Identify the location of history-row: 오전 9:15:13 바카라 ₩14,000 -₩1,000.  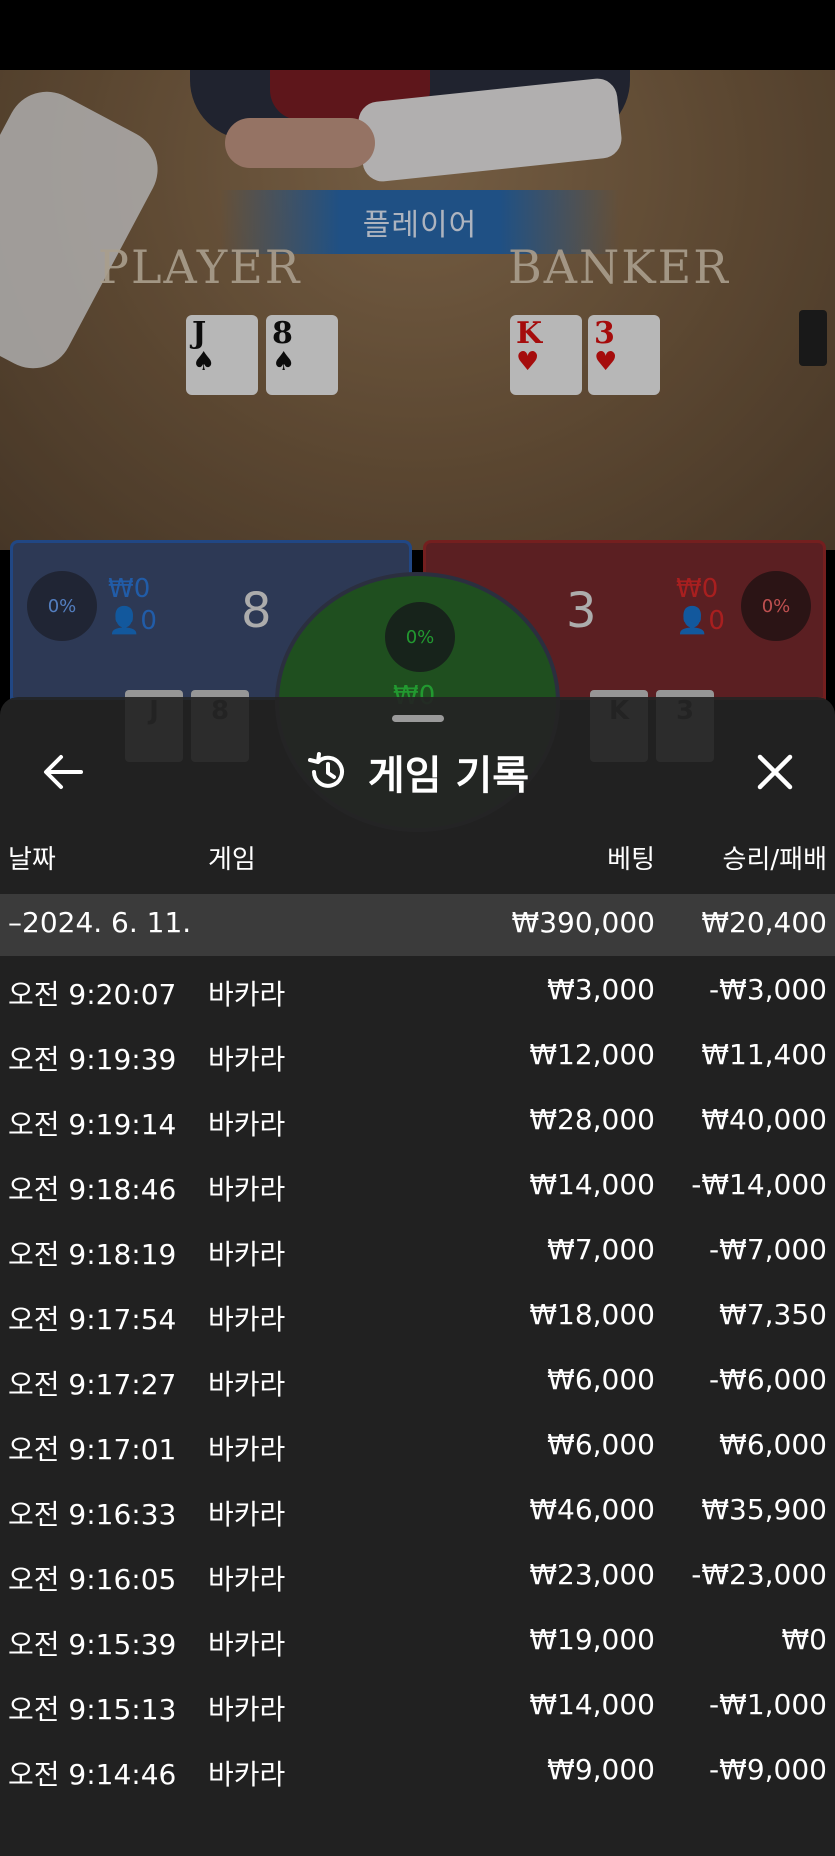
(417, 1706).